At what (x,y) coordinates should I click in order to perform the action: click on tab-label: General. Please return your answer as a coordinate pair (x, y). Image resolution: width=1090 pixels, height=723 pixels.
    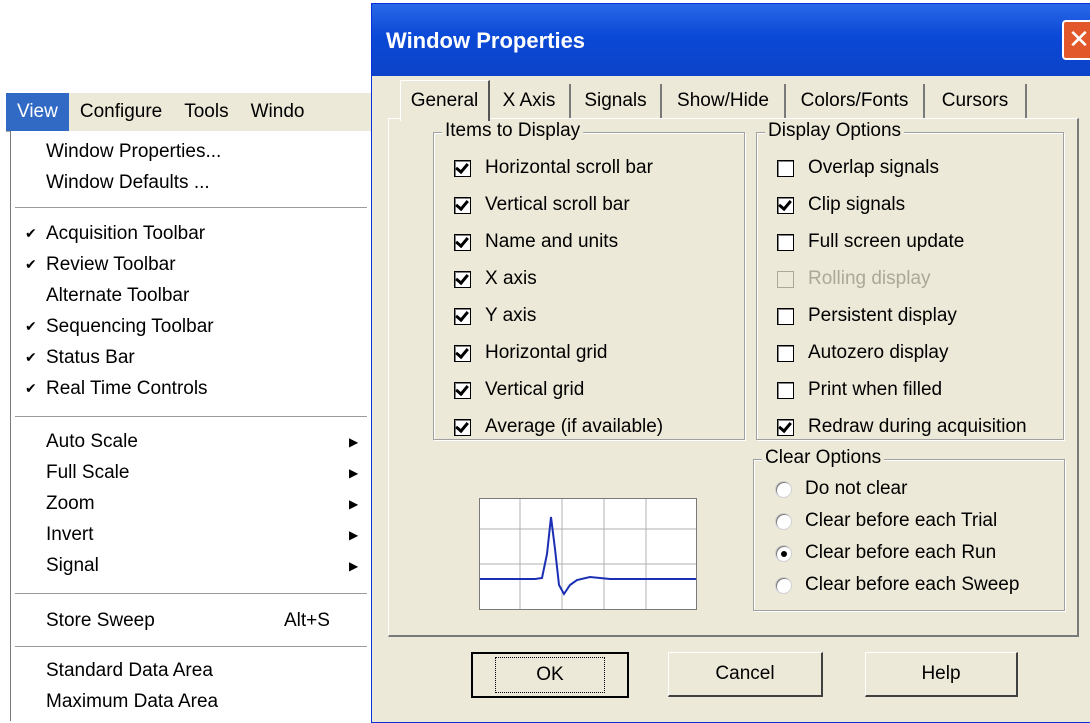
    Looking at the image, I should click on (444, 100).